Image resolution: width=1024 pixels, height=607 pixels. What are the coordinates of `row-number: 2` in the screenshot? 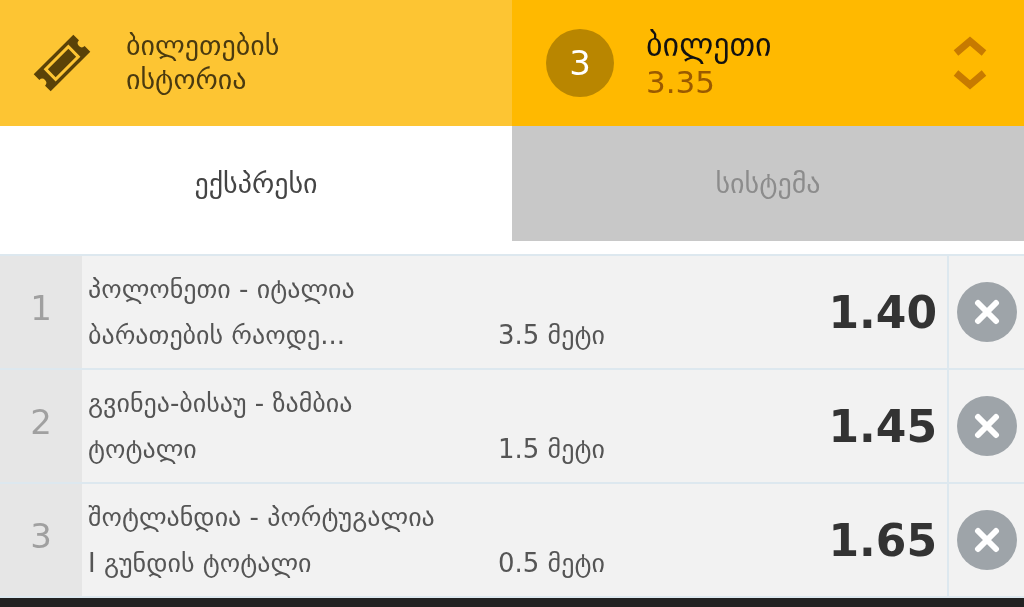 It's located at (41, 426).